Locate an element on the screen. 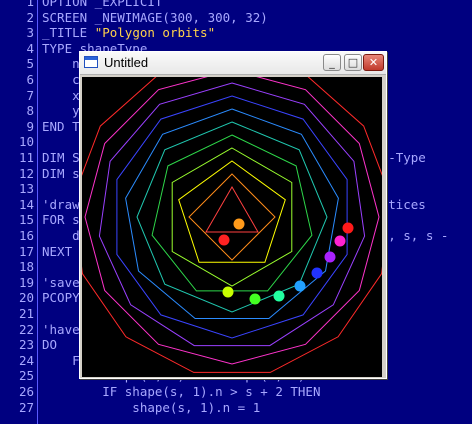 The image size is (472, 424). code-line: 3 _TITLE "Polygon orbits" is located at coordinates (107, 33).